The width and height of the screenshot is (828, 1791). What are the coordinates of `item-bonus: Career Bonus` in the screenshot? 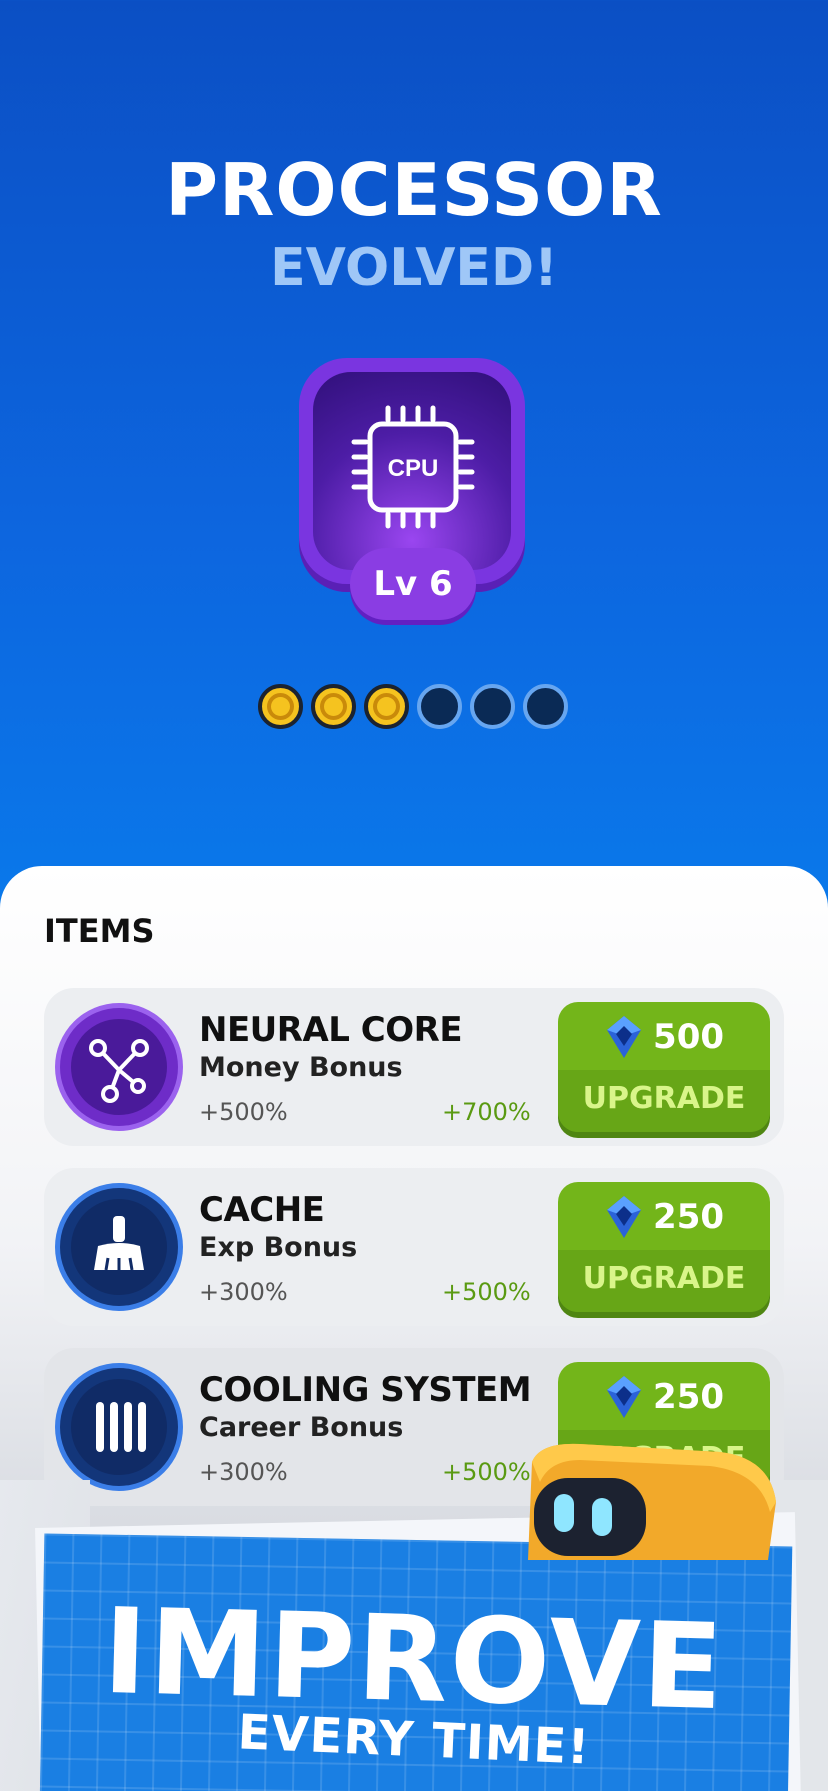 It's located at (301, 1427).